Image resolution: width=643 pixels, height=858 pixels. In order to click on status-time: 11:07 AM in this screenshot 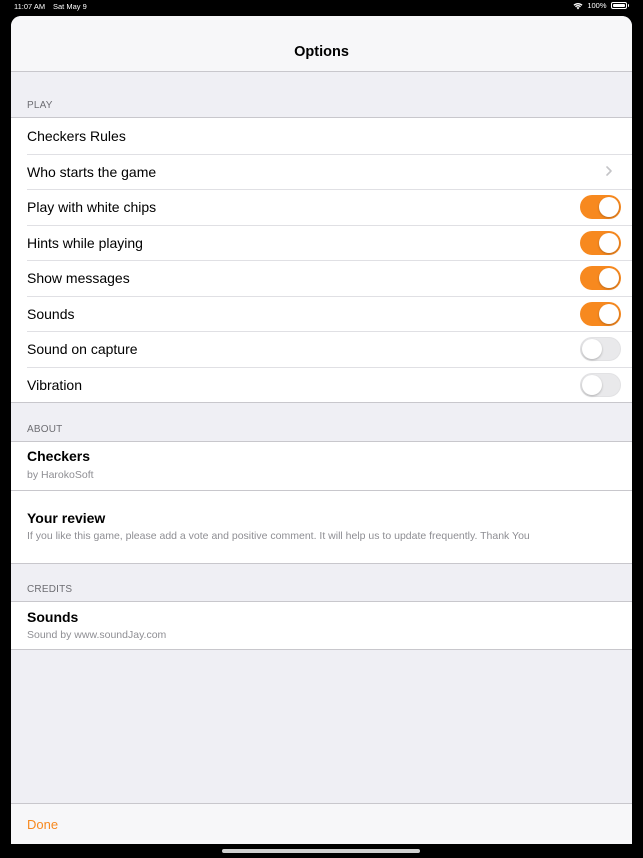, I will do `click(30, 6)`.